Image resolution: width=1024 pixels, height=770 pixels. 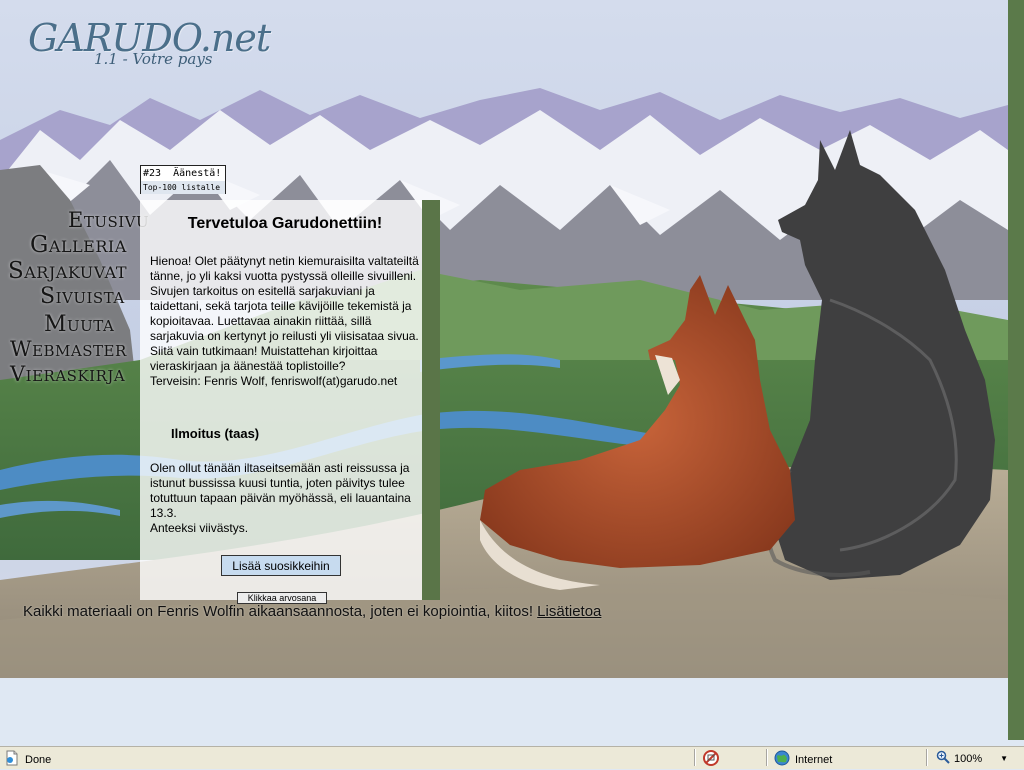 I want to click on welcome-title: Tervetuloa Garudonettiin!, so click(x=285, y=223).